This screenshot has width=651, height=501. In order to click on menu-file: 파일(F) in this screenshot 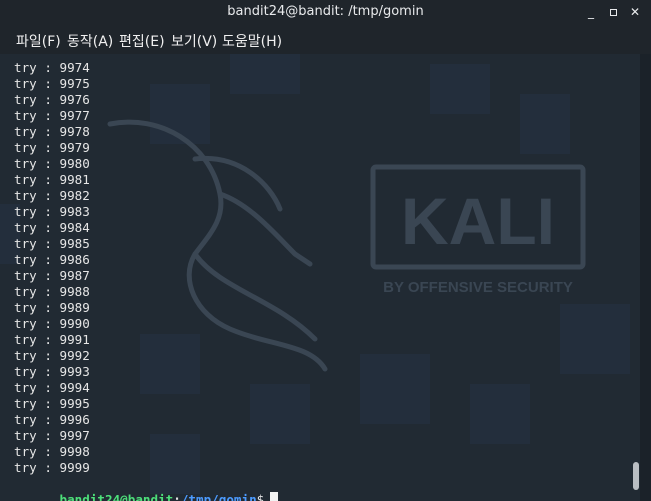, I will do `click(38, 41)`.